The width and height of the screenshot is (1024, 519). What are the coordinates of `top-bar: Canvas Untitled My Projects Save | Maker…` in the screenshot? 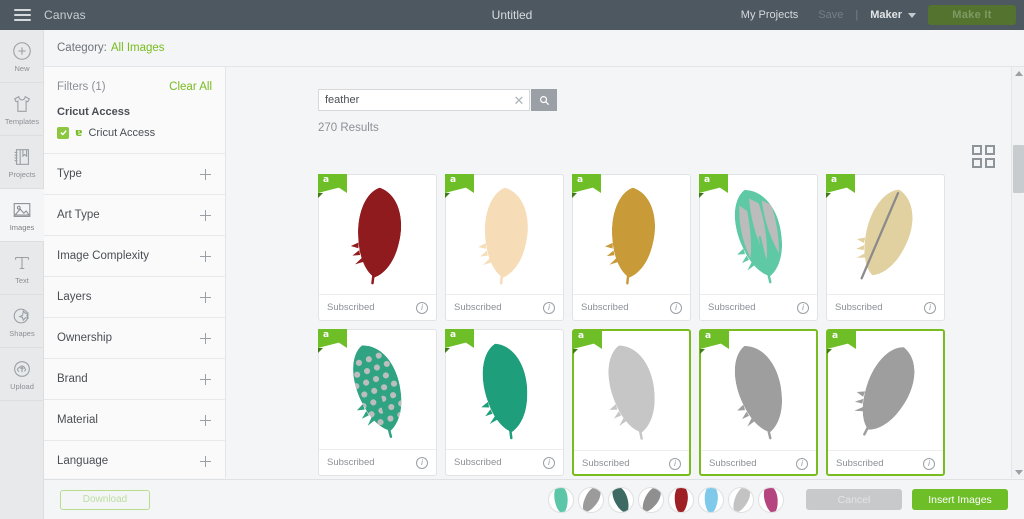 It's located at (512, 15).